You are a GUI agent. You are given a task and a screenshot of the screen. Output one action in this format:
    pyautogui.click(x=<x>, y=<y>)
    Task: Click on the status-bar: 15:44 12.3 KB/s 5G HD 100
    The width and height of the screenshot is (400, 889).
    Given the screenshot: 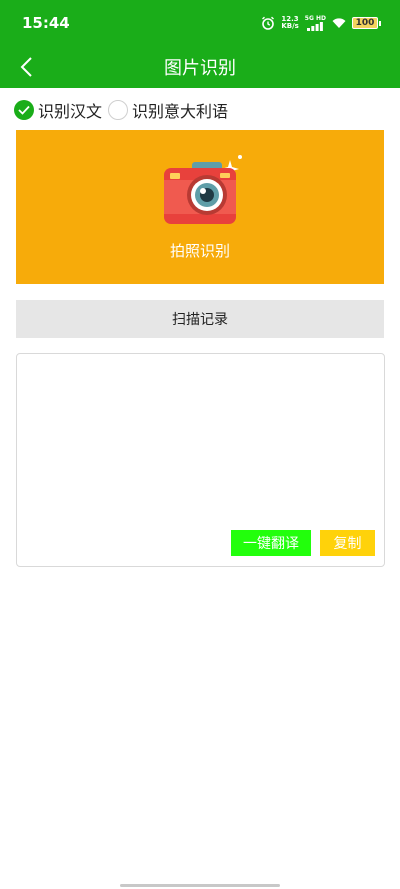 What is the action you would take?
    pyautogui.click(x=200, y=23)
    